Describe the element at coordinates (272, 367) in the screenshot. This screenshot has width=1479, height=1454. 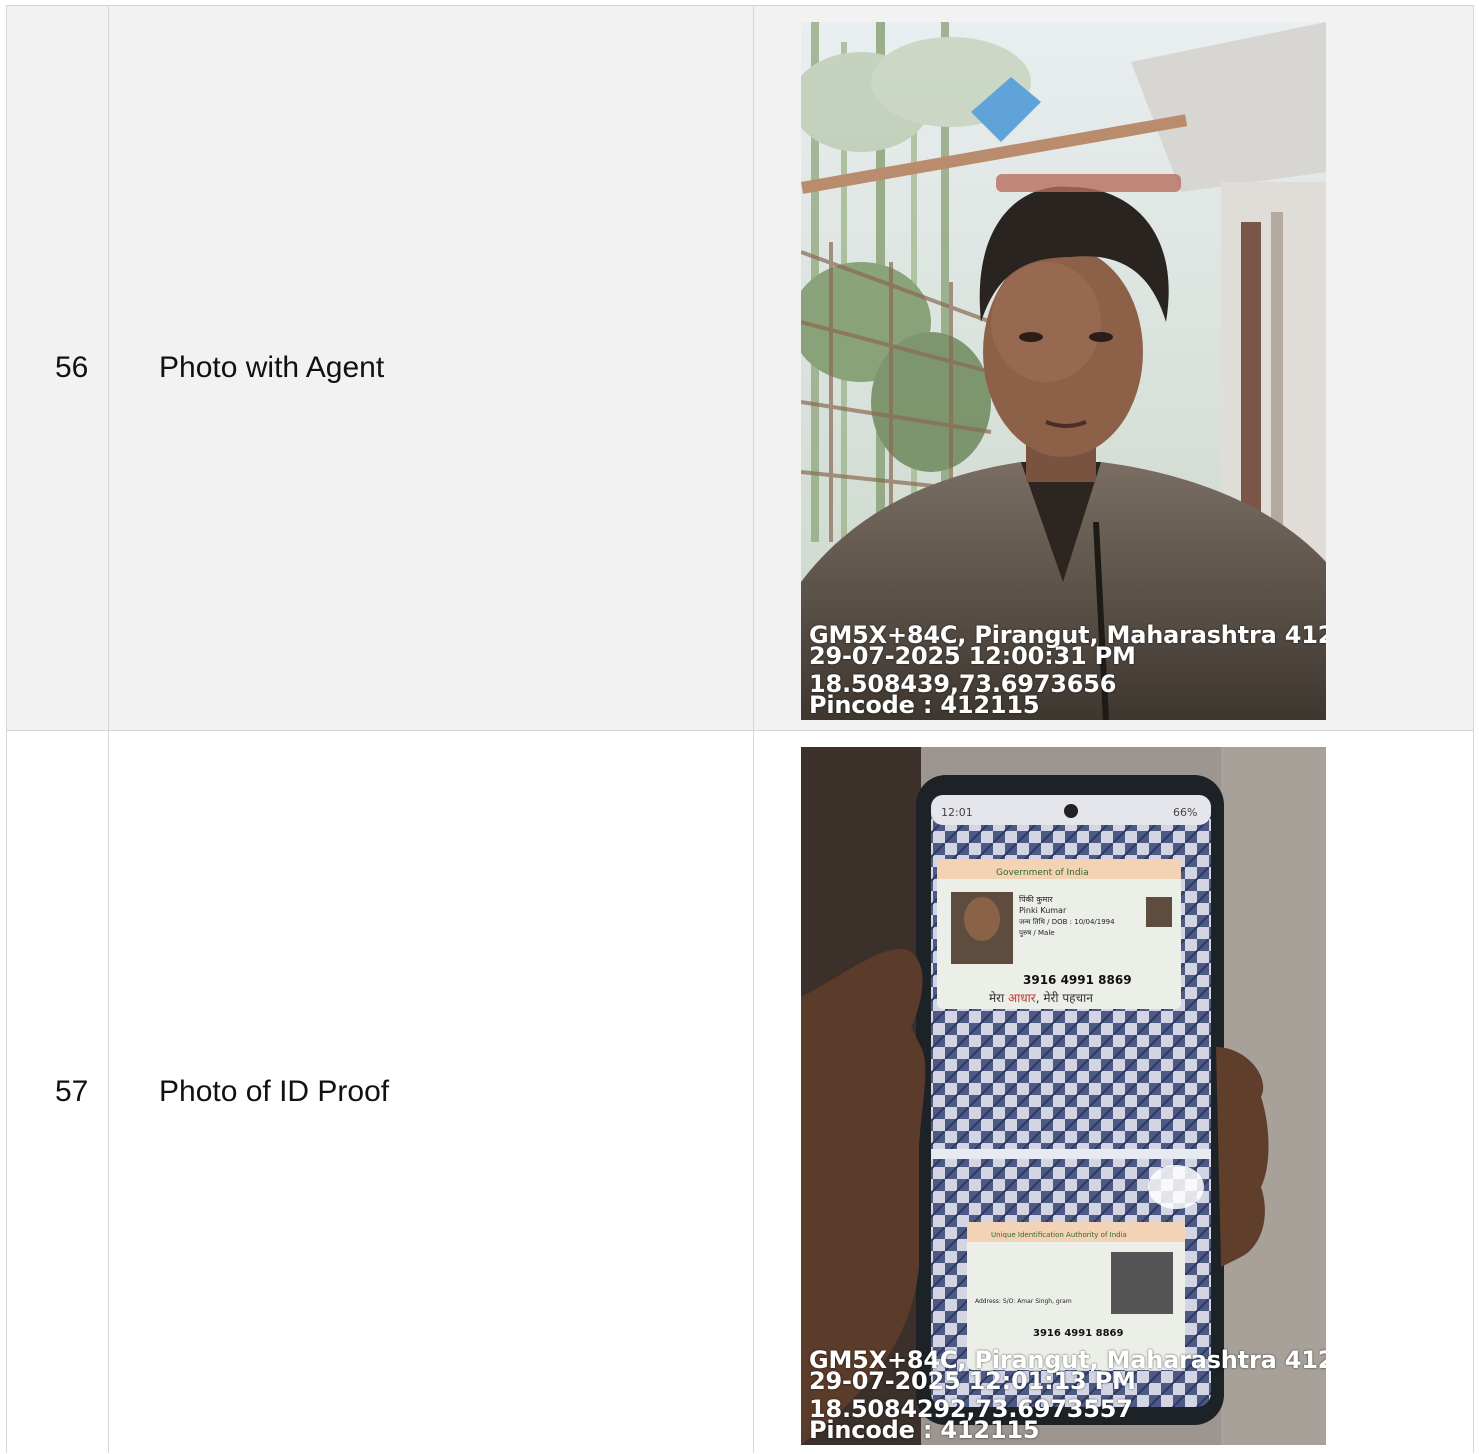
I see `row-label: Photo with Agent` at that location.